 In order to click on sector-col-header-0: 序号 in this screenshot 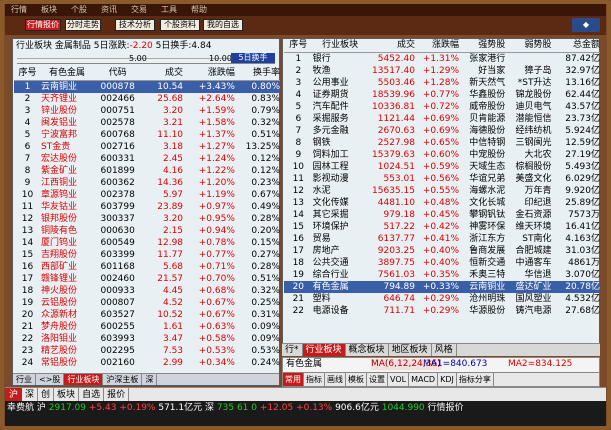, I will do `click(298, 46)`.